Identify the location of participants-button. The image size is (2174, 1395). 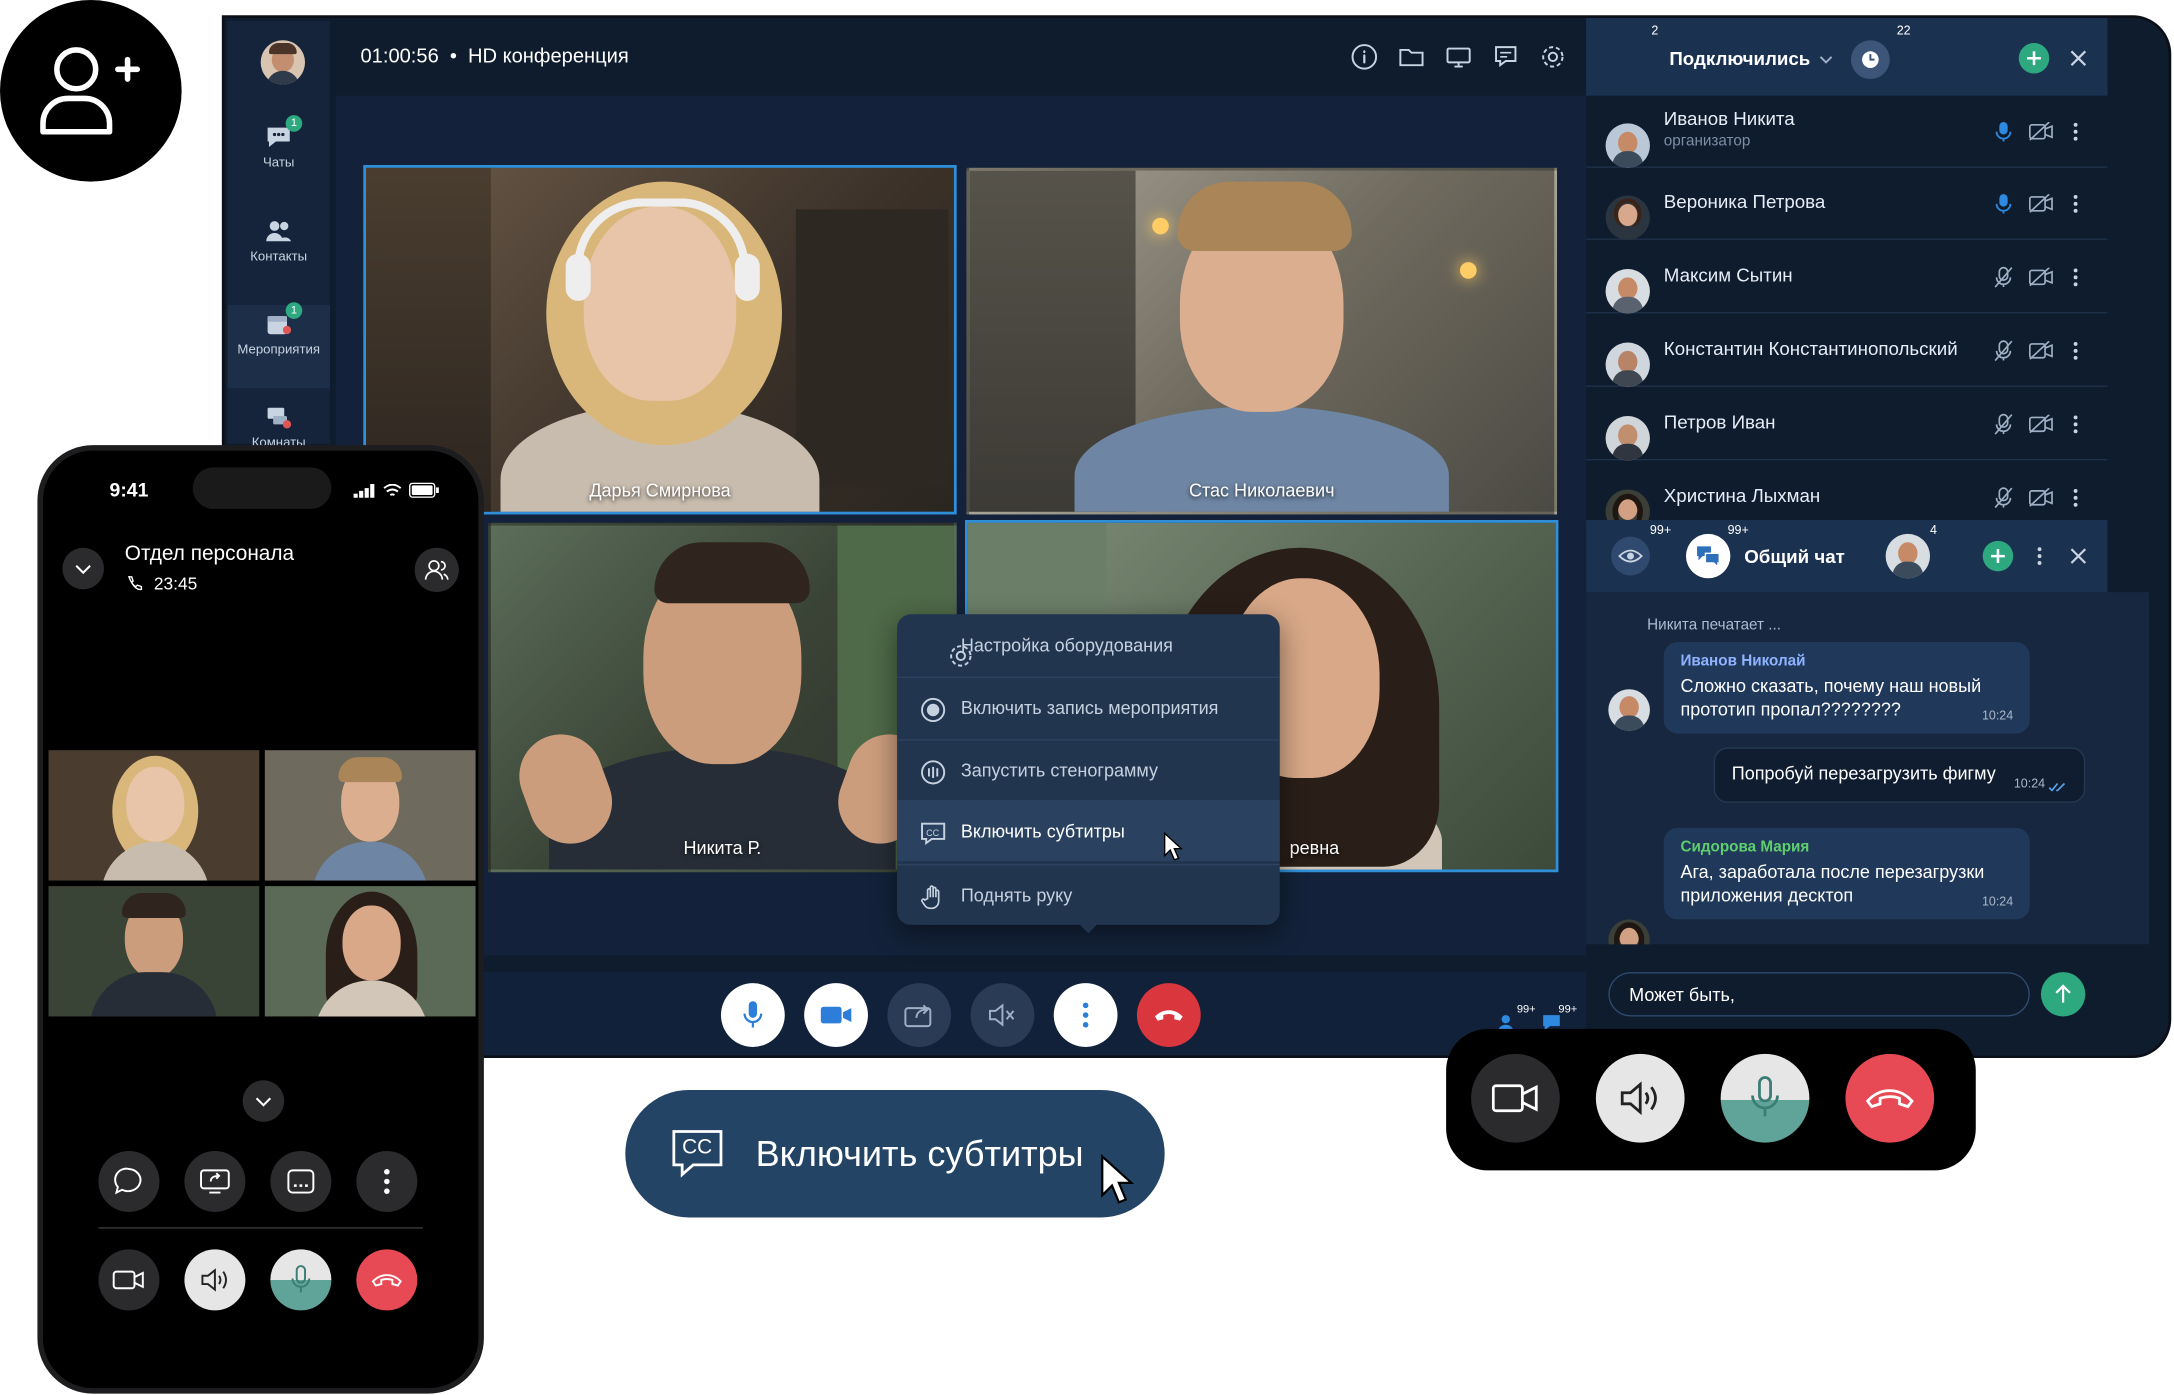
(436, 570).